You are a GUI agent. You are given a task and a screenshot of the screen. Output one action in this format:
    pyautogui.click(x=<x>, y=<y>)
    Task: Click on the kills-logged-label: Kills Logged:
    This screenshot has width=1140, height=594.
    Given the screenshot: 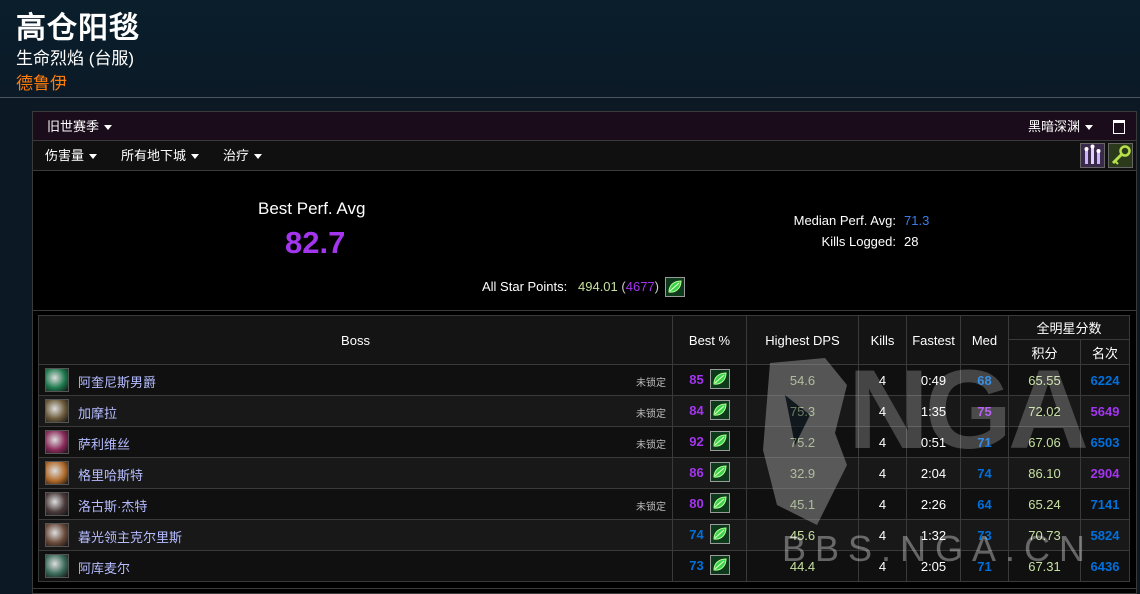 What is the action you would take?
    pyautogui.click(x=858, y=241)
    